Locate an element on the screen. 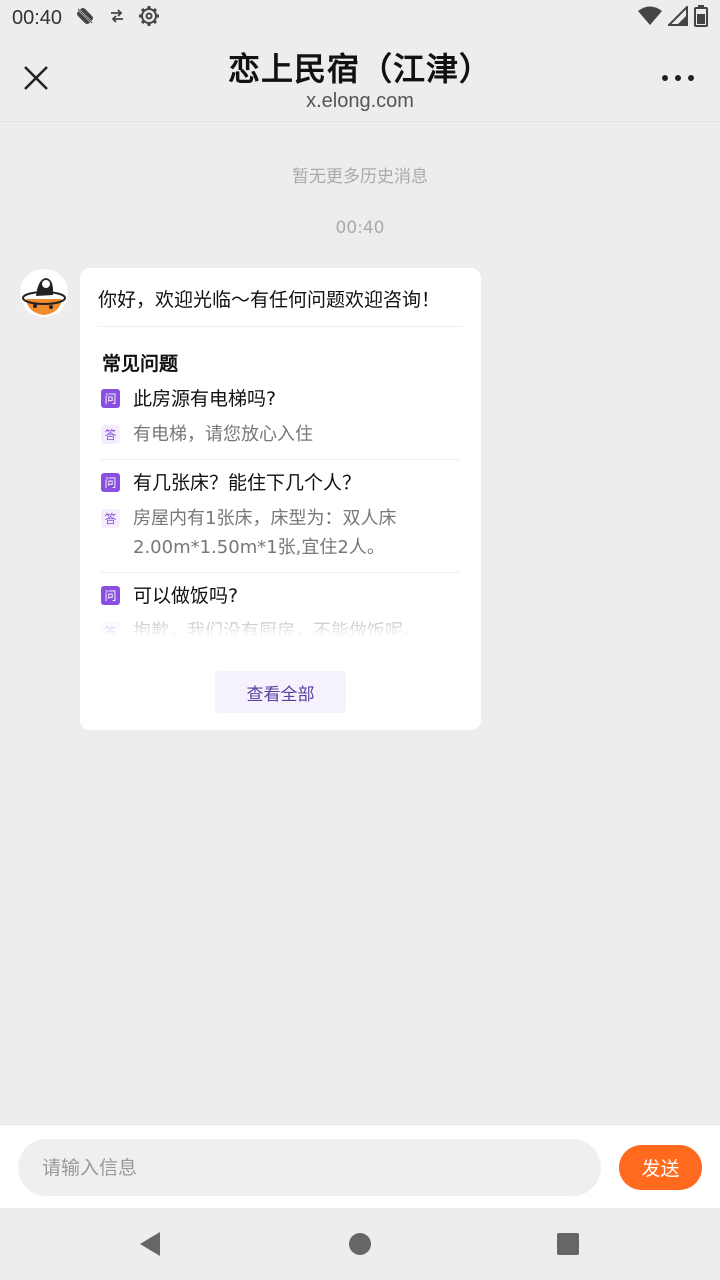  faq-answer: 抱歉，我们没有厨房，不能做饭呢。 is located at coordinates (277, 629).